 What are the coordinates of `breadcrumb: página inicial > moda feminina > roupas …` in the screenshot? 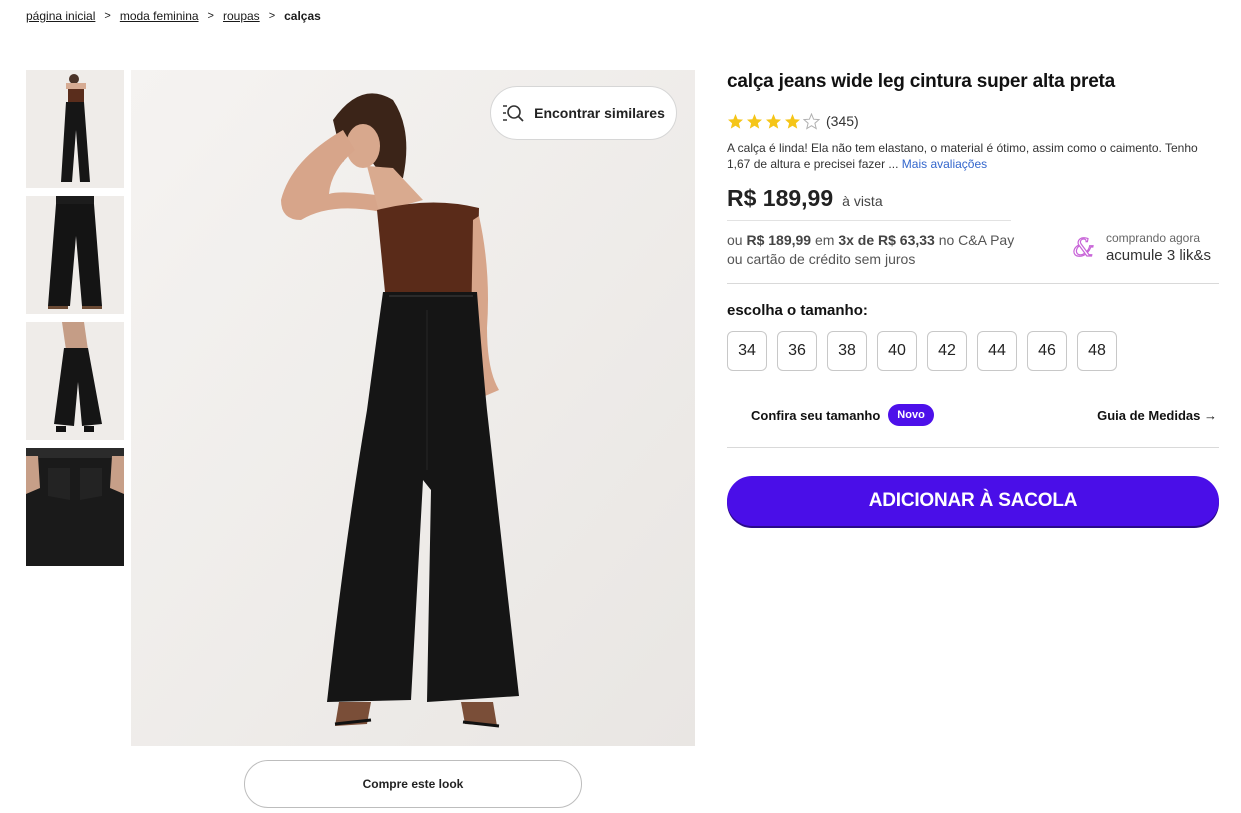 It's located at (173, 16).